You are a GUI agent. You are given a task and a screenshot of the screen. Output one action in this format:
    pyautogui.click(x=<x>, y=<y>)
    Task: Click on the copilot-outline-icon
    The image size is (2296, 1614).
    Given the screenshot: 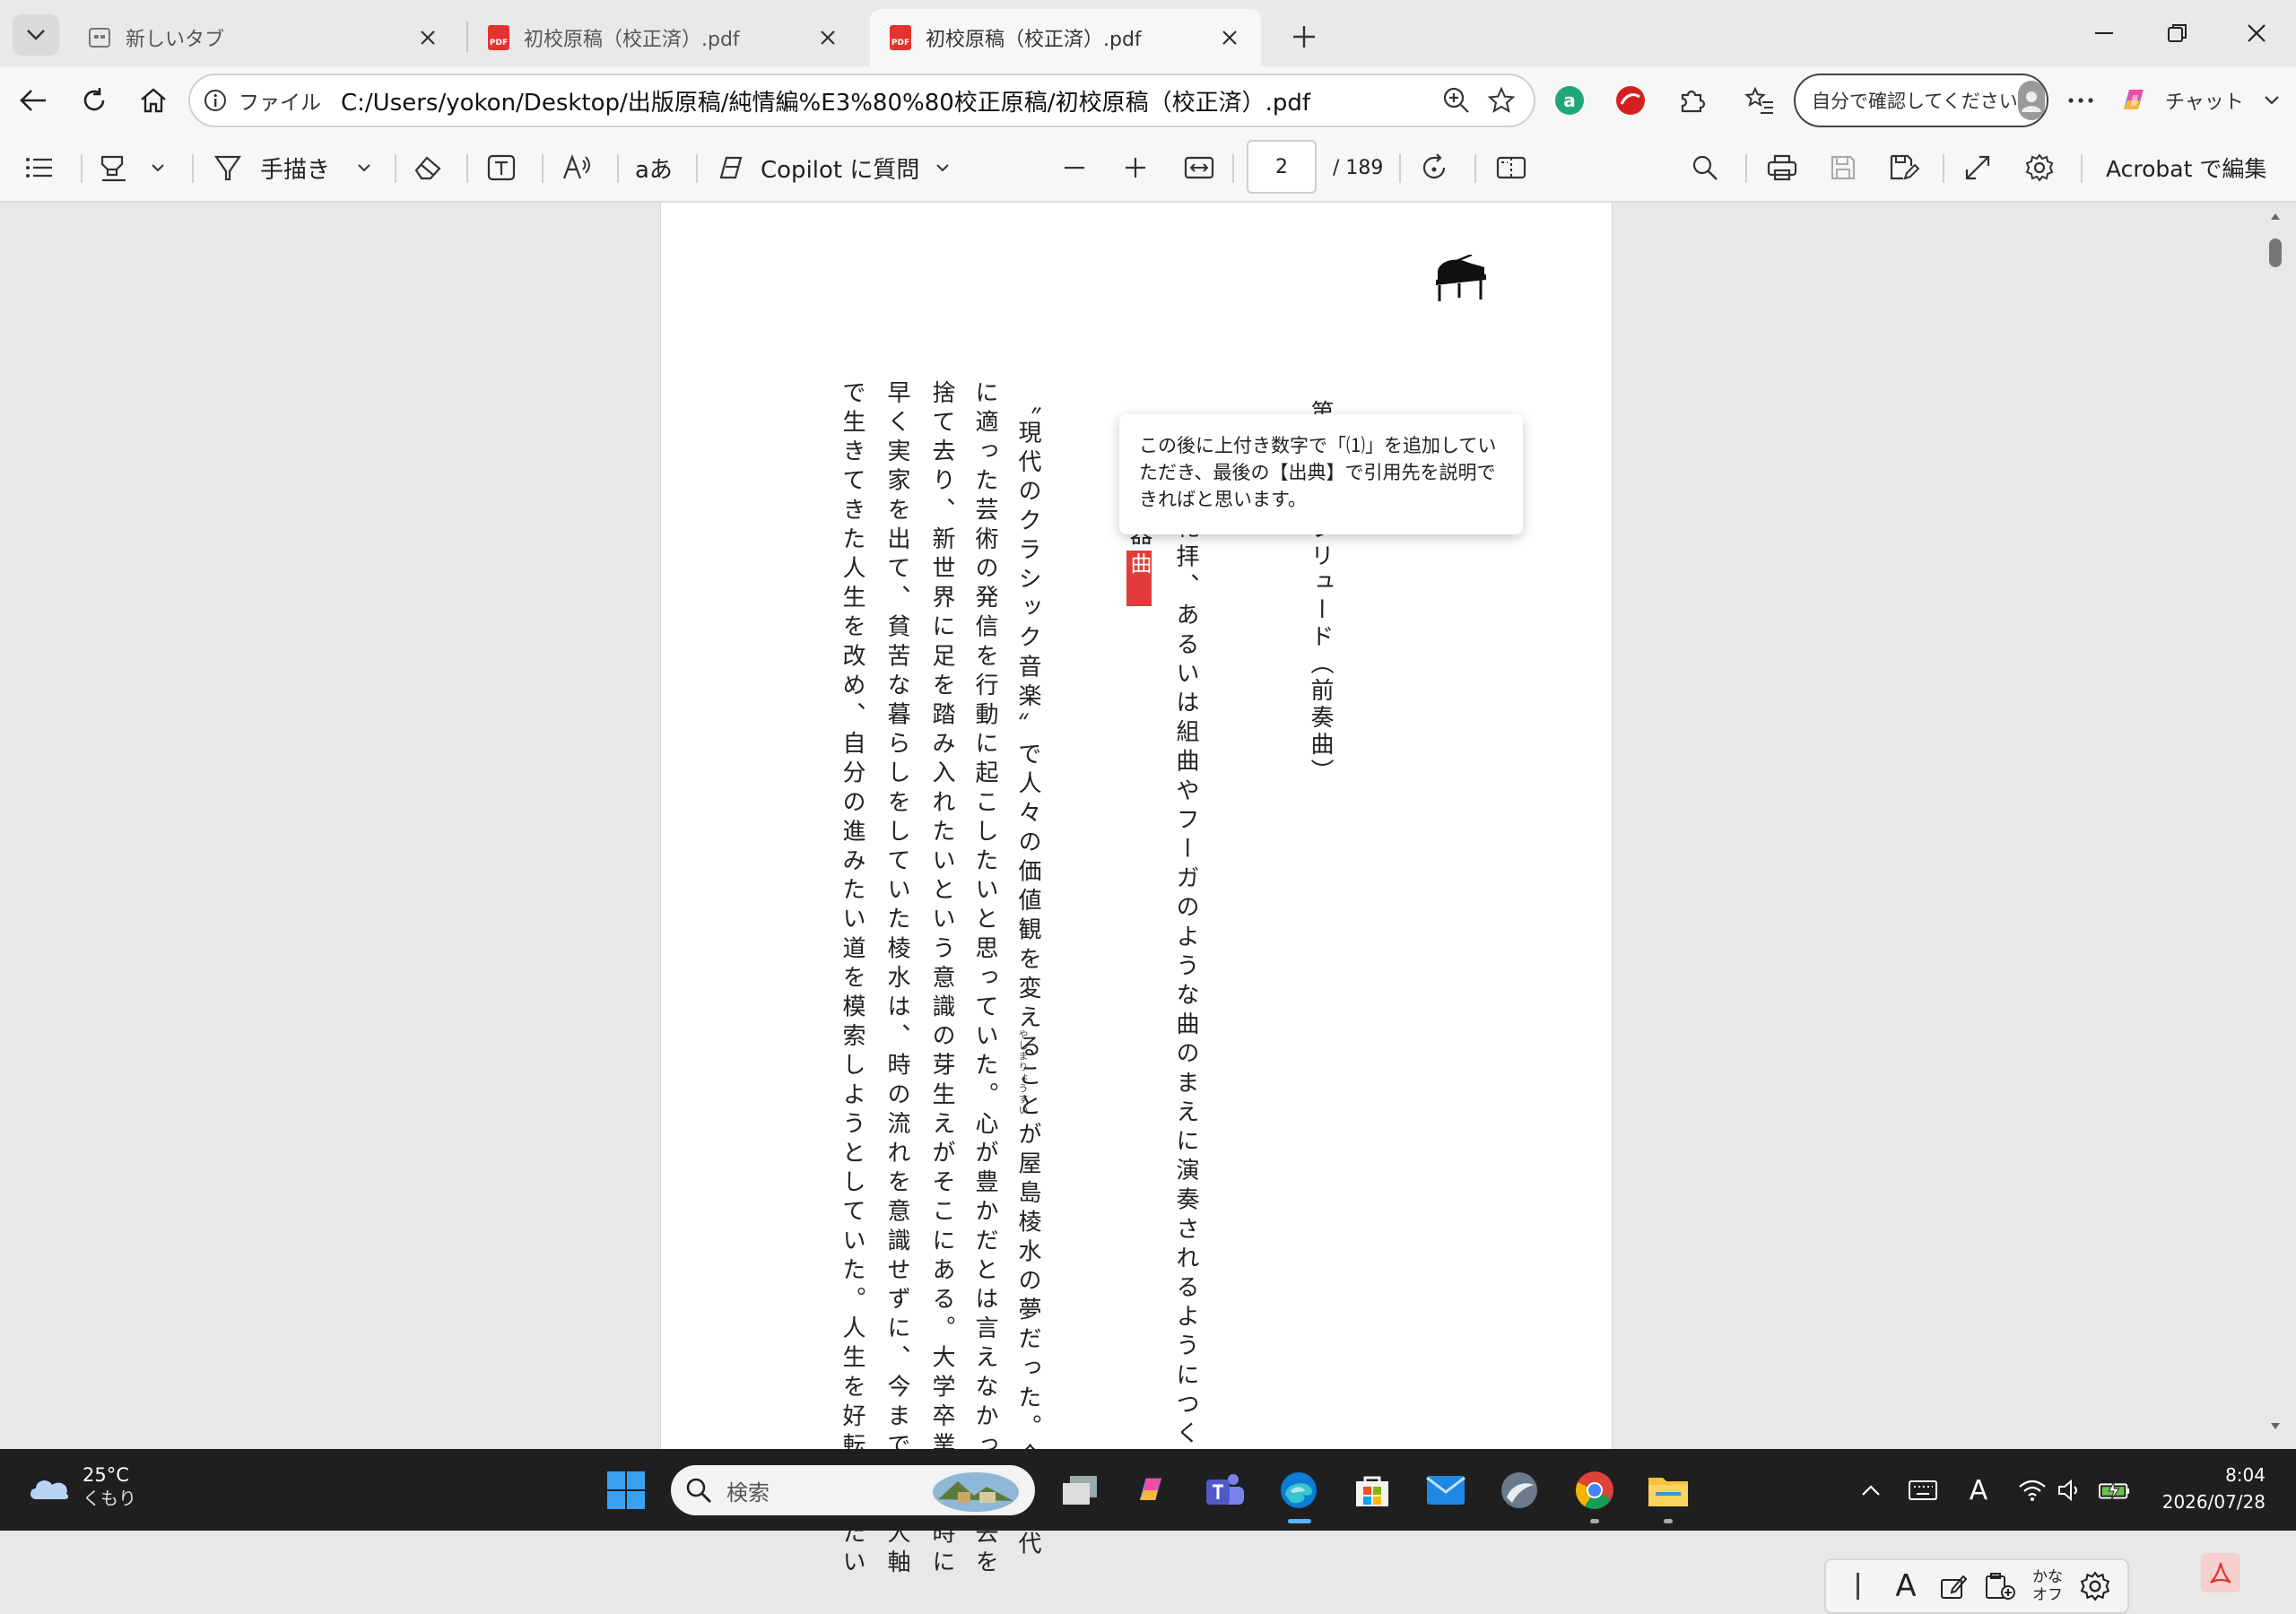 What is the action you would take?
    pyautogui.click(x=731, y=167)
    